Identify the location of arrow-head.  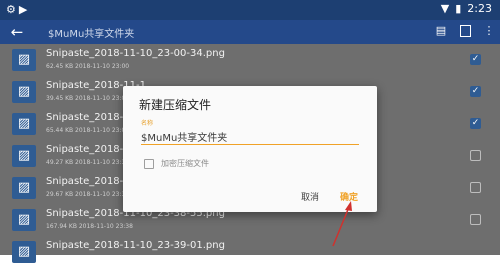
(348, 206).